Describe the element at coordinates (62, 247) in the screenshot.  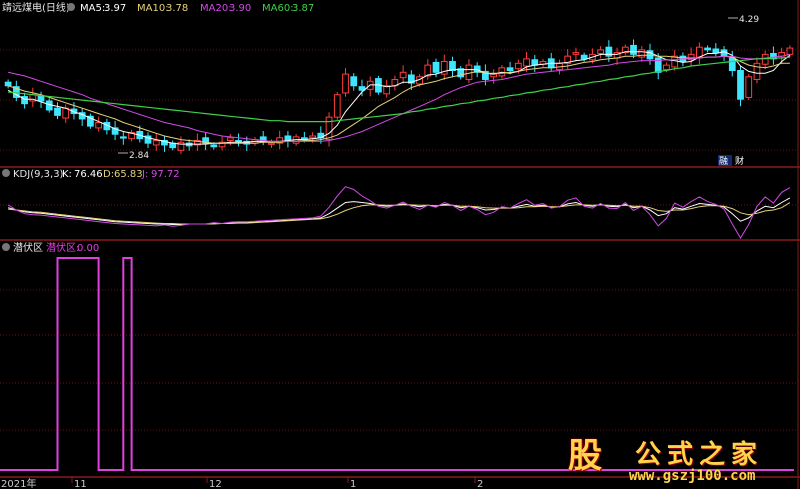
I see `qfq-series-label: 潜伏区:` at that location.